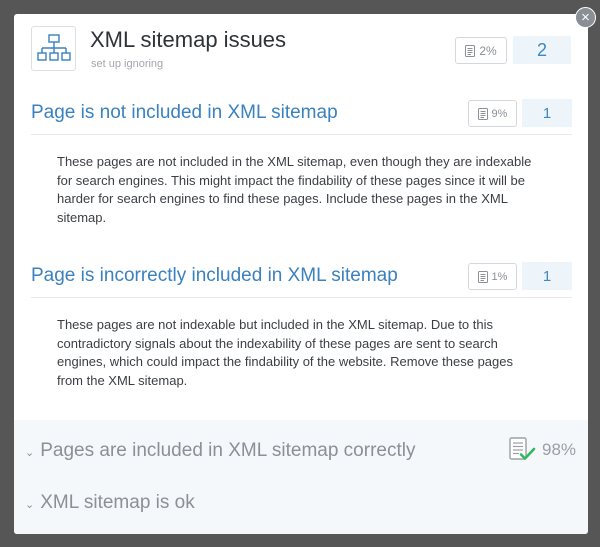  Describe the element at coordinates (184, 113) in the screenshot. I see `issue-title-not-included: Page is not included in XML sitemap` at that location.